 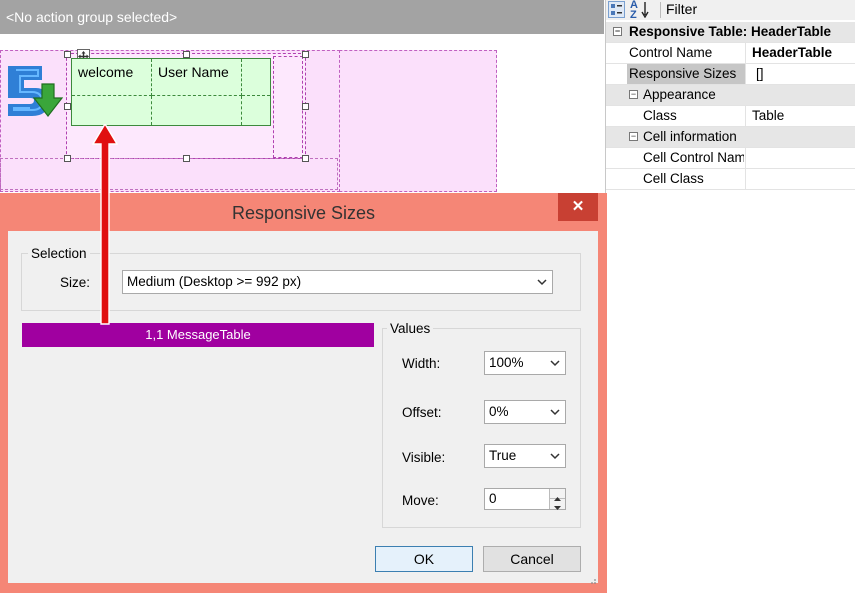 I want to click on property-row: Cell Class, so click(x=730, y=179).